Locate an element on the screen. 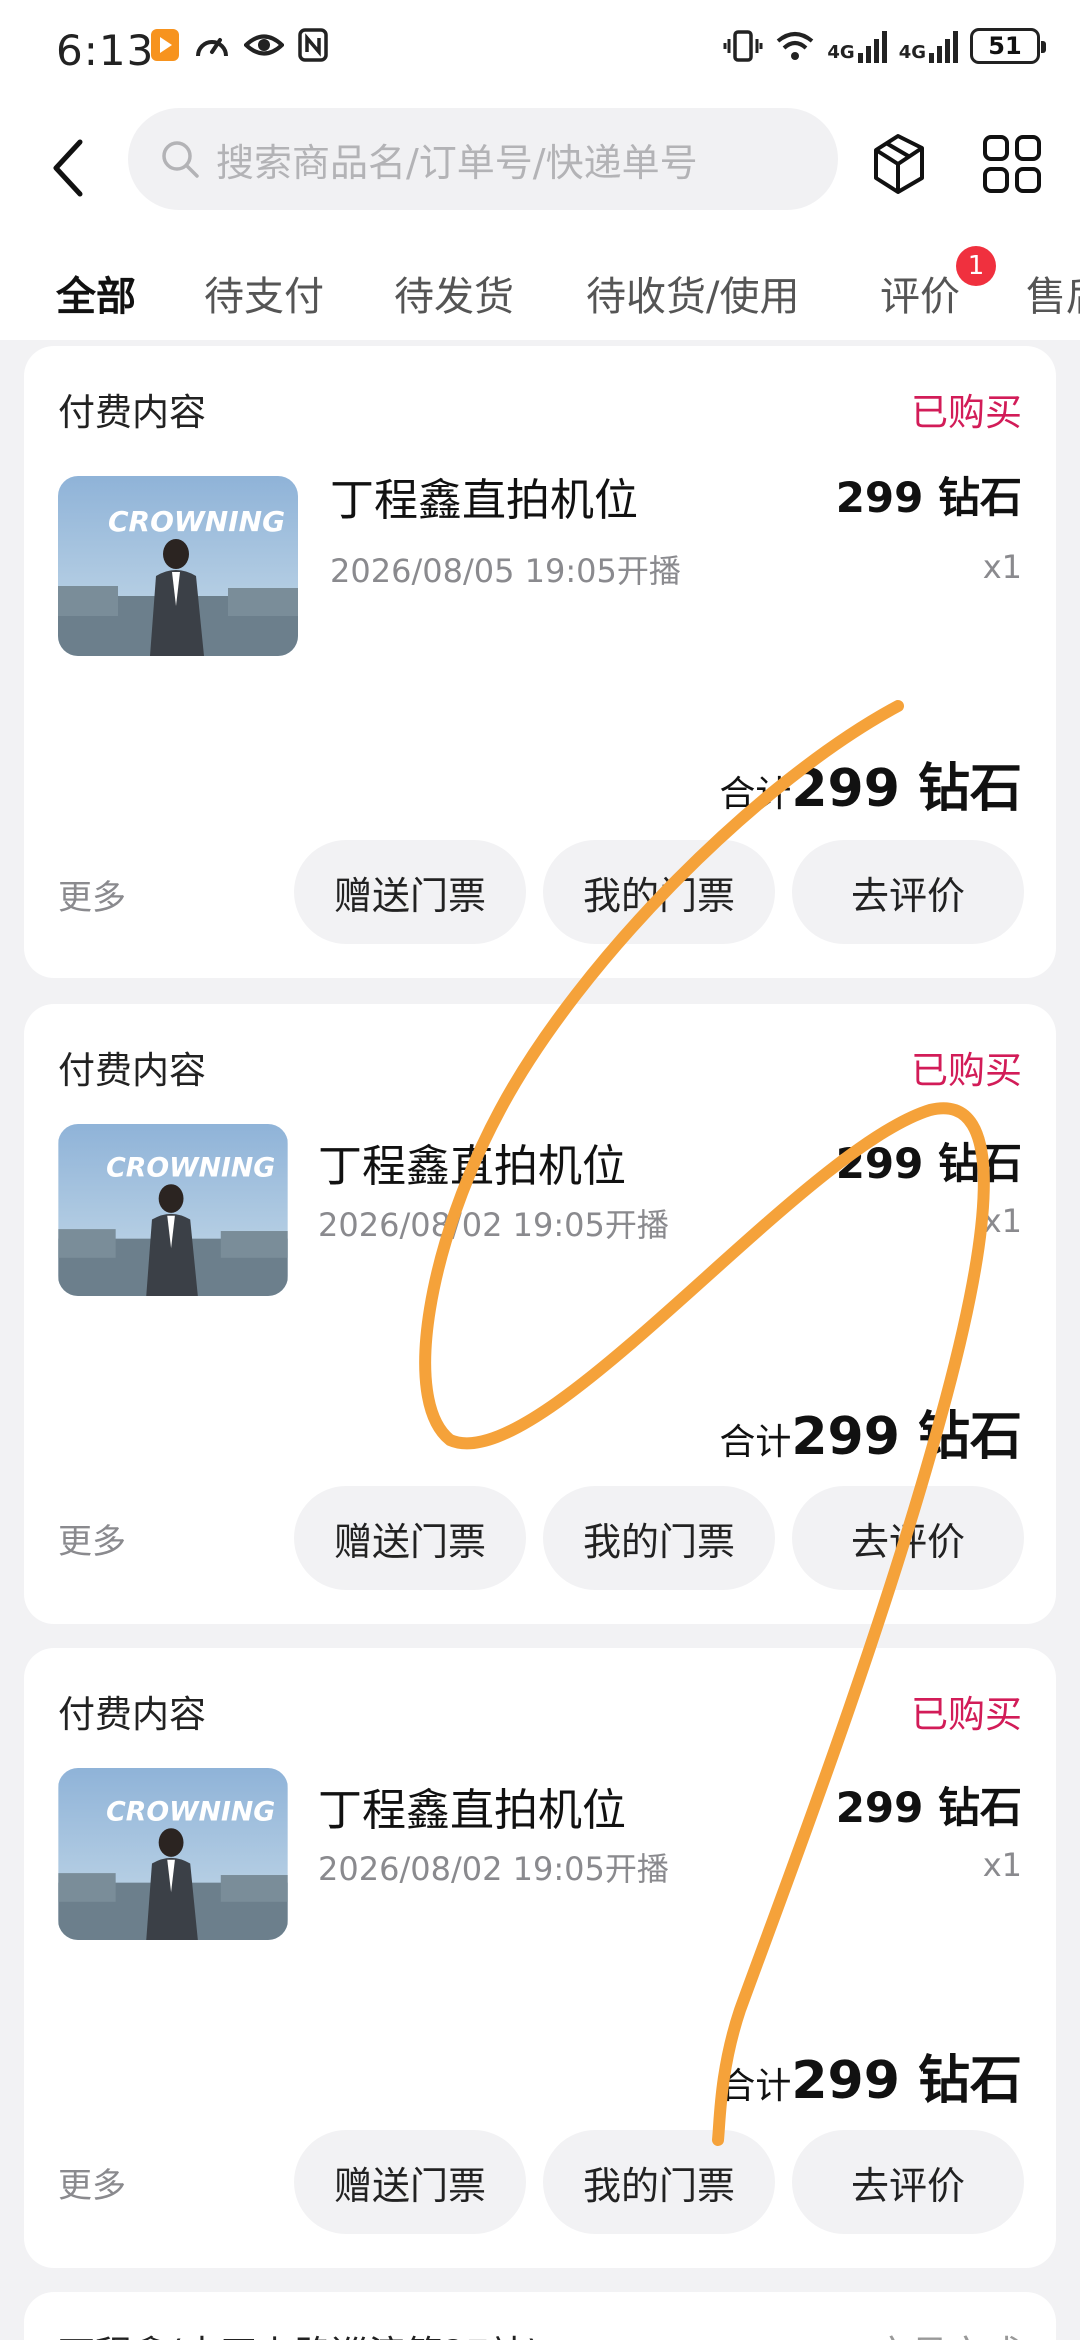 The image size is (1080, 2340). search-placeholder: 搜索商品名/订单号/快递单号 is located at coordinates (457, 162).